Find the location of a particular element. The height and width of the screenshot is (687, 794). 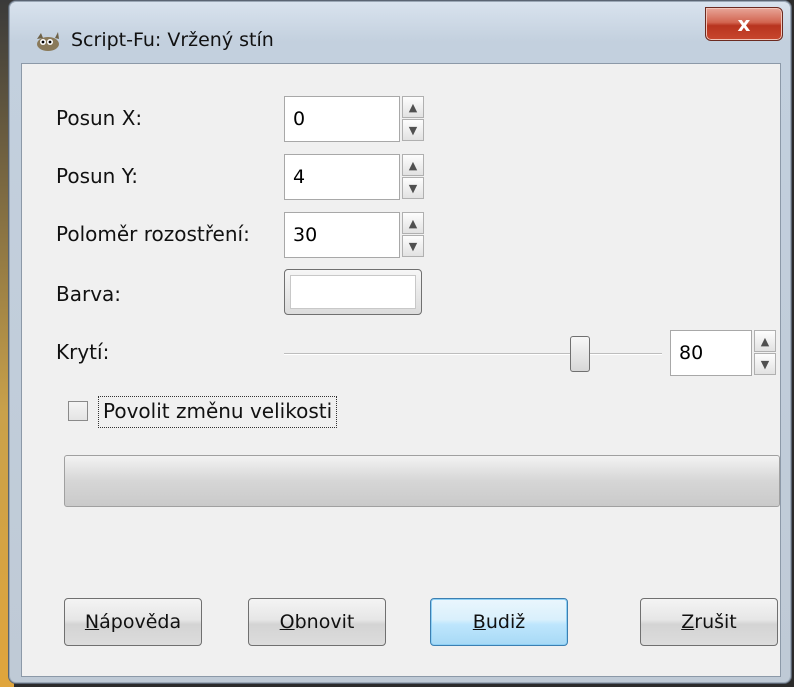

opacity-label: Krytí: is located at coordinates (83, 352).